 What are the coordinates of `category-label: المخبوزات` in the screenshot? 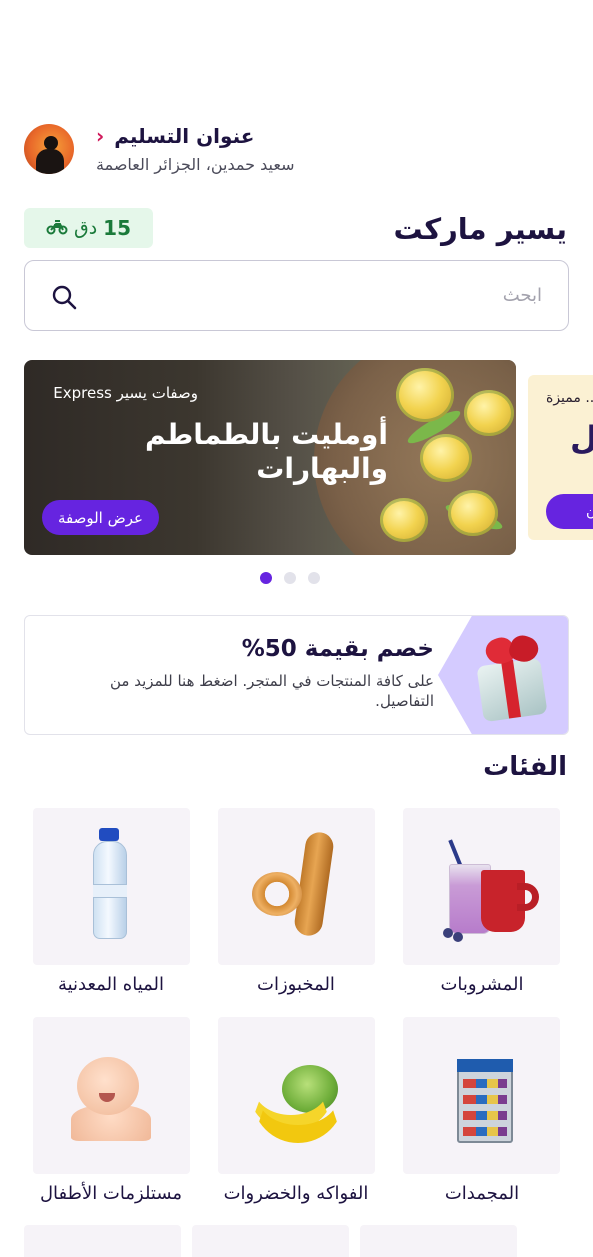 It's located at (296, 984).